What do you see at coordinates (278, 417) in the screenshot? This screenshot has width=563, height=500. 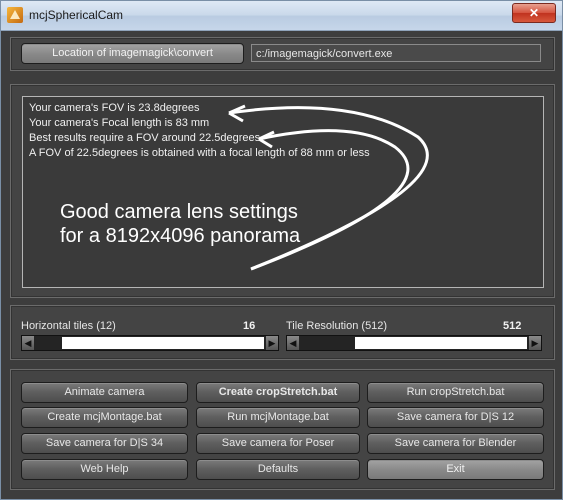 I see `run-montage-button: Run mcjMontage.bat` at bounding box center [278, 417].